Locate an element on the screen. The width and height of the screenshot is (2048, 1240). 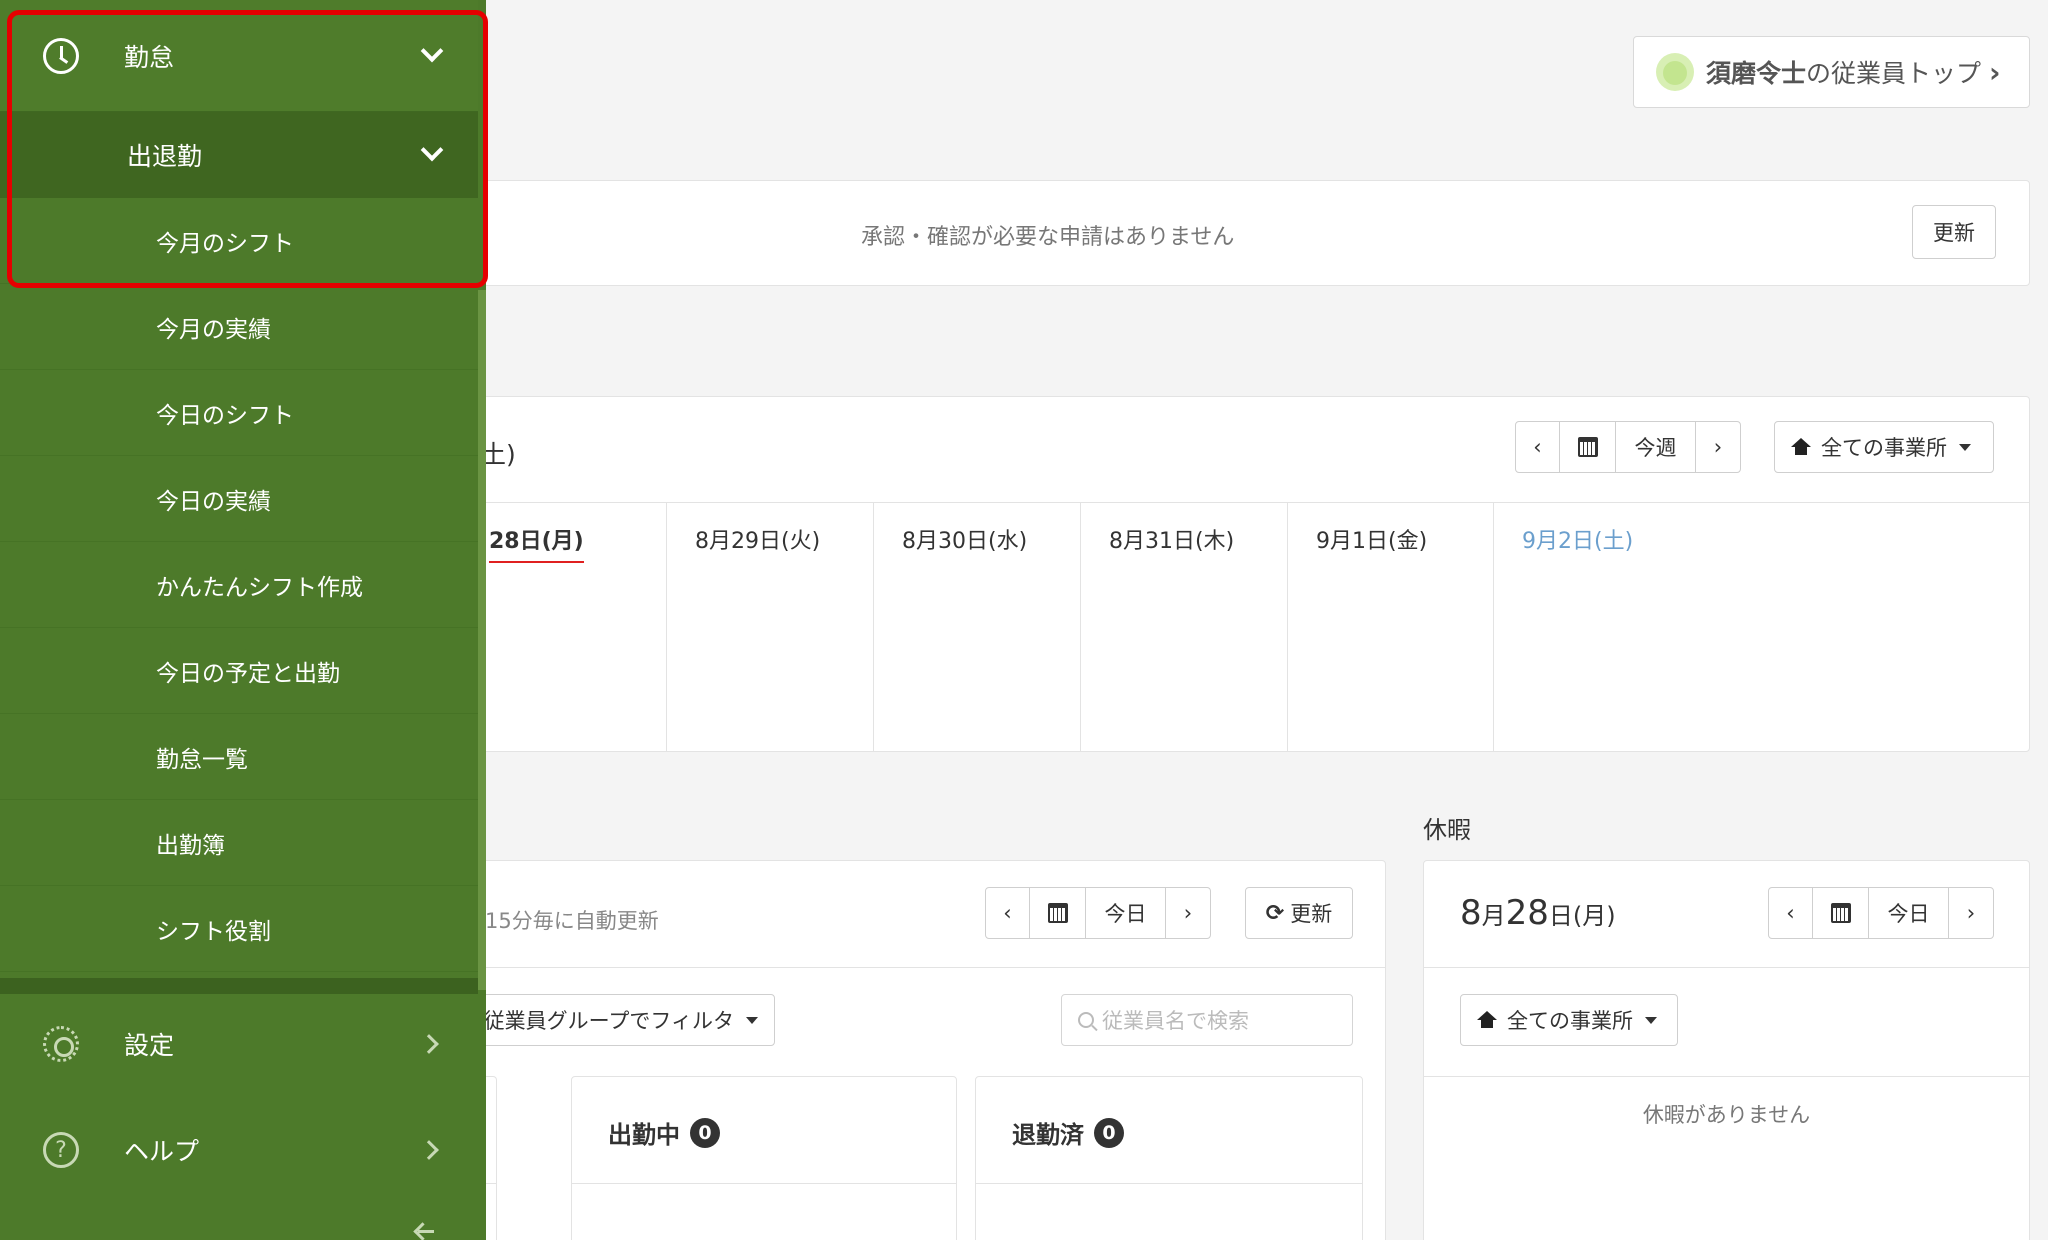
sidebar-item-label: 設定 is located at coordinates (149, 1045).